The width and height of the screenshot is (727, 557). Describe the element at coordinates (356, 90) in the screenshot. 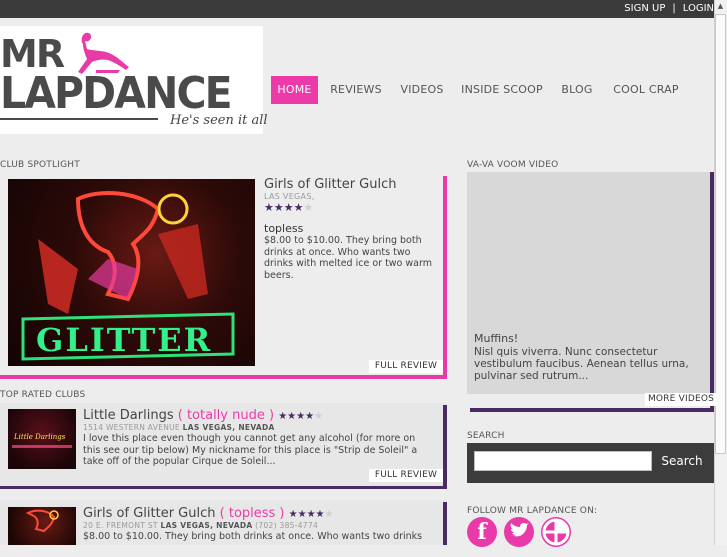

I see `nav-reviews: REVIEWS` at that location.